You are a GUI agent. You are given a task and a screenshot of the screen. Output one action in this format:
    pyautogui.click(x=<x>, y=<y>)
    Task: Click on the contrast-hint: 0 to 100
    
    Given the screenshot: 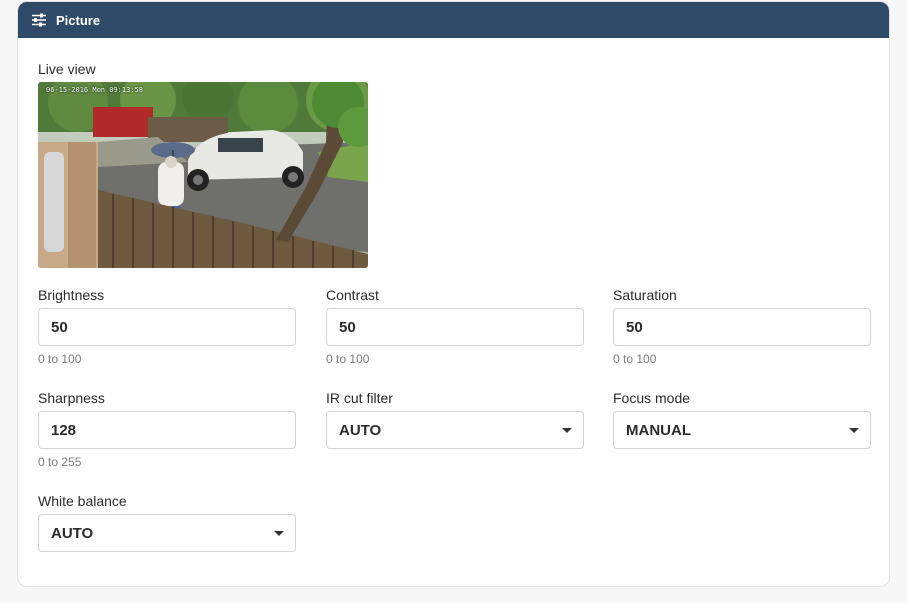 What is the action you would take?
    pyautogui.click(x=348, y=359)
    